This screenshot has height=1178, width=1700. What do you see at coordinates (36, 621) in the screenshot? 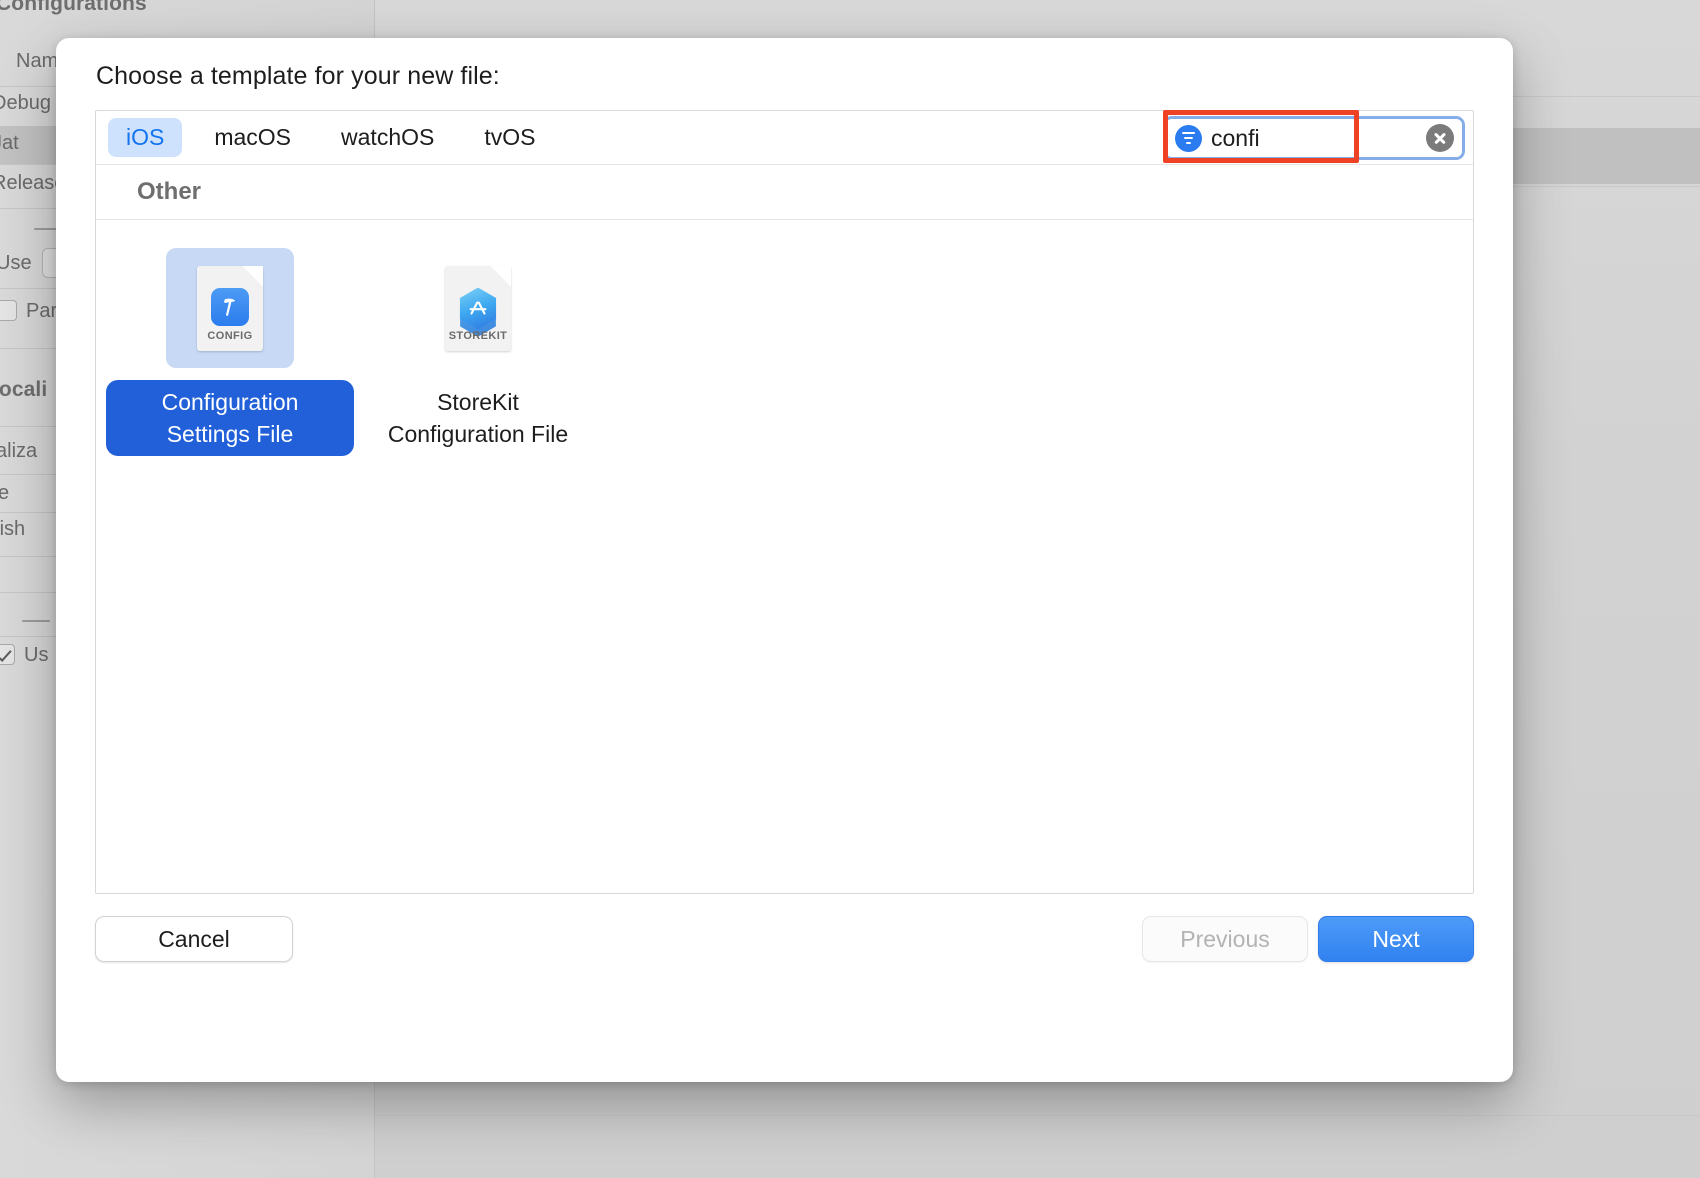
I see `background-divider-dash` at bounding box center [36, 621].